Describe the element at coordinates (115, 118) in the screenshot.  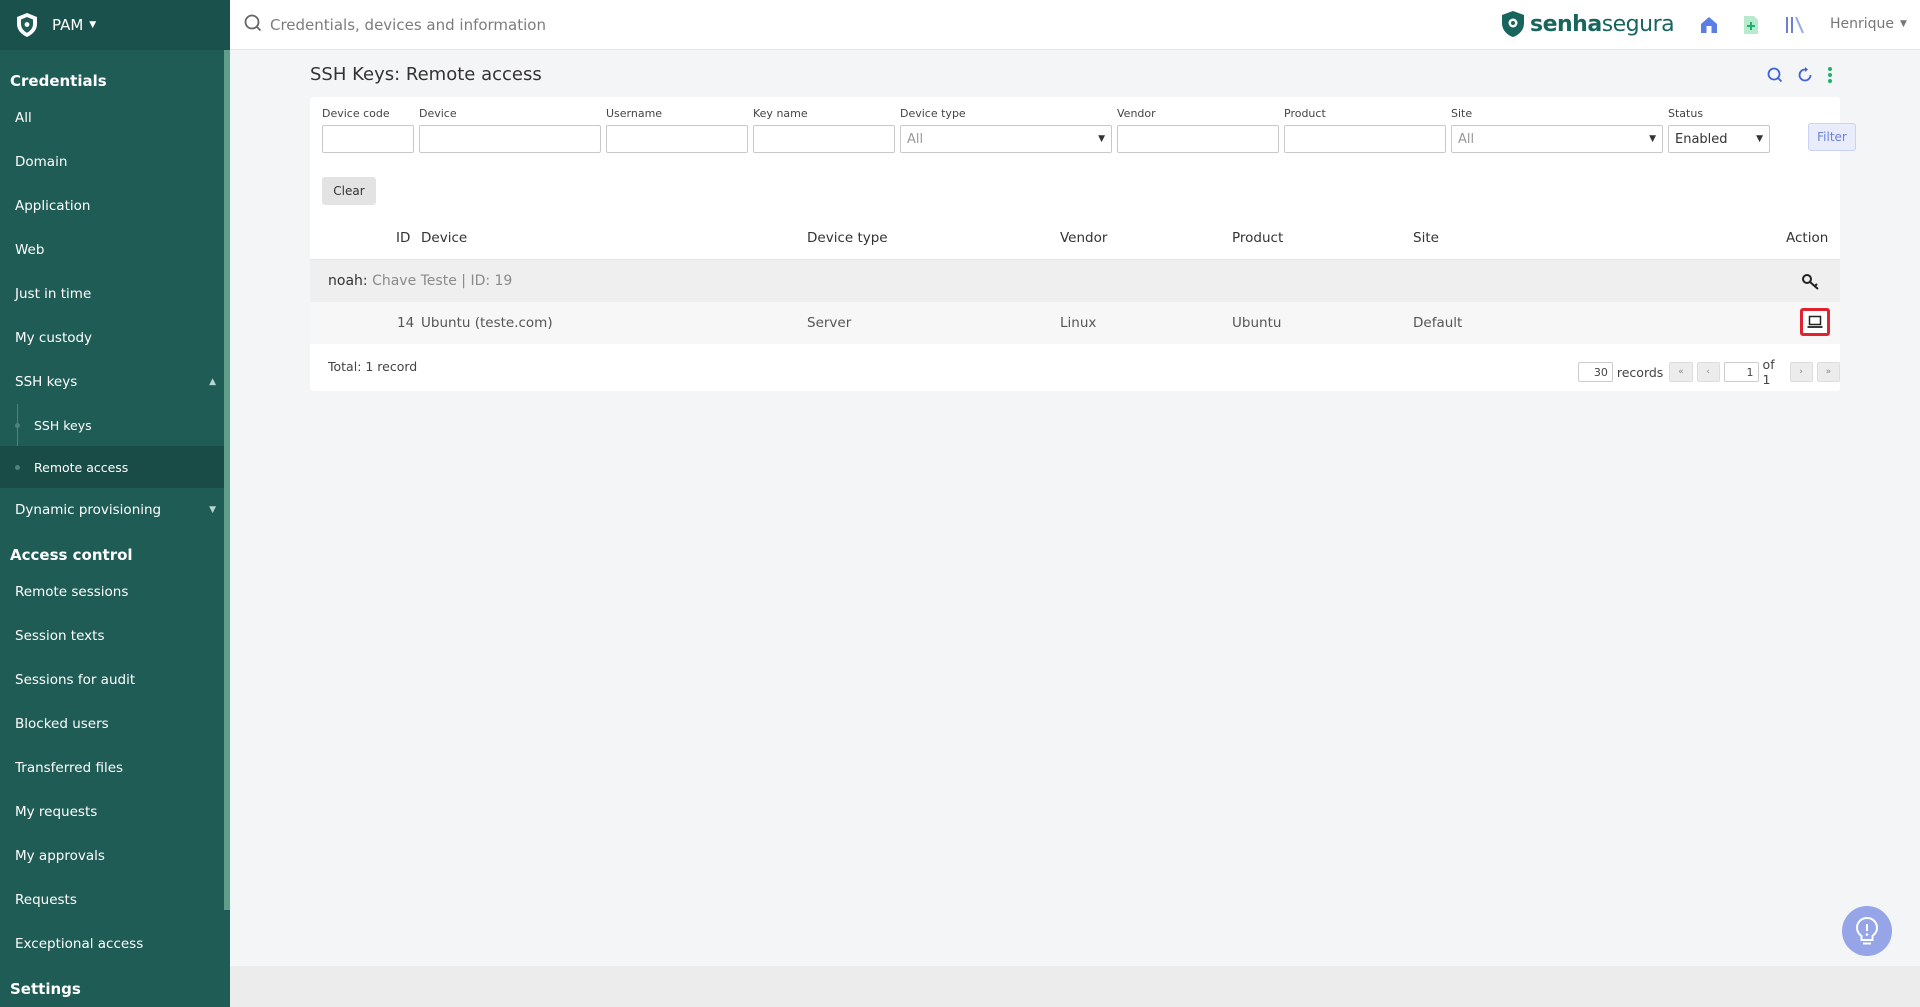
I see `sidebar-item-all: All` at that location.